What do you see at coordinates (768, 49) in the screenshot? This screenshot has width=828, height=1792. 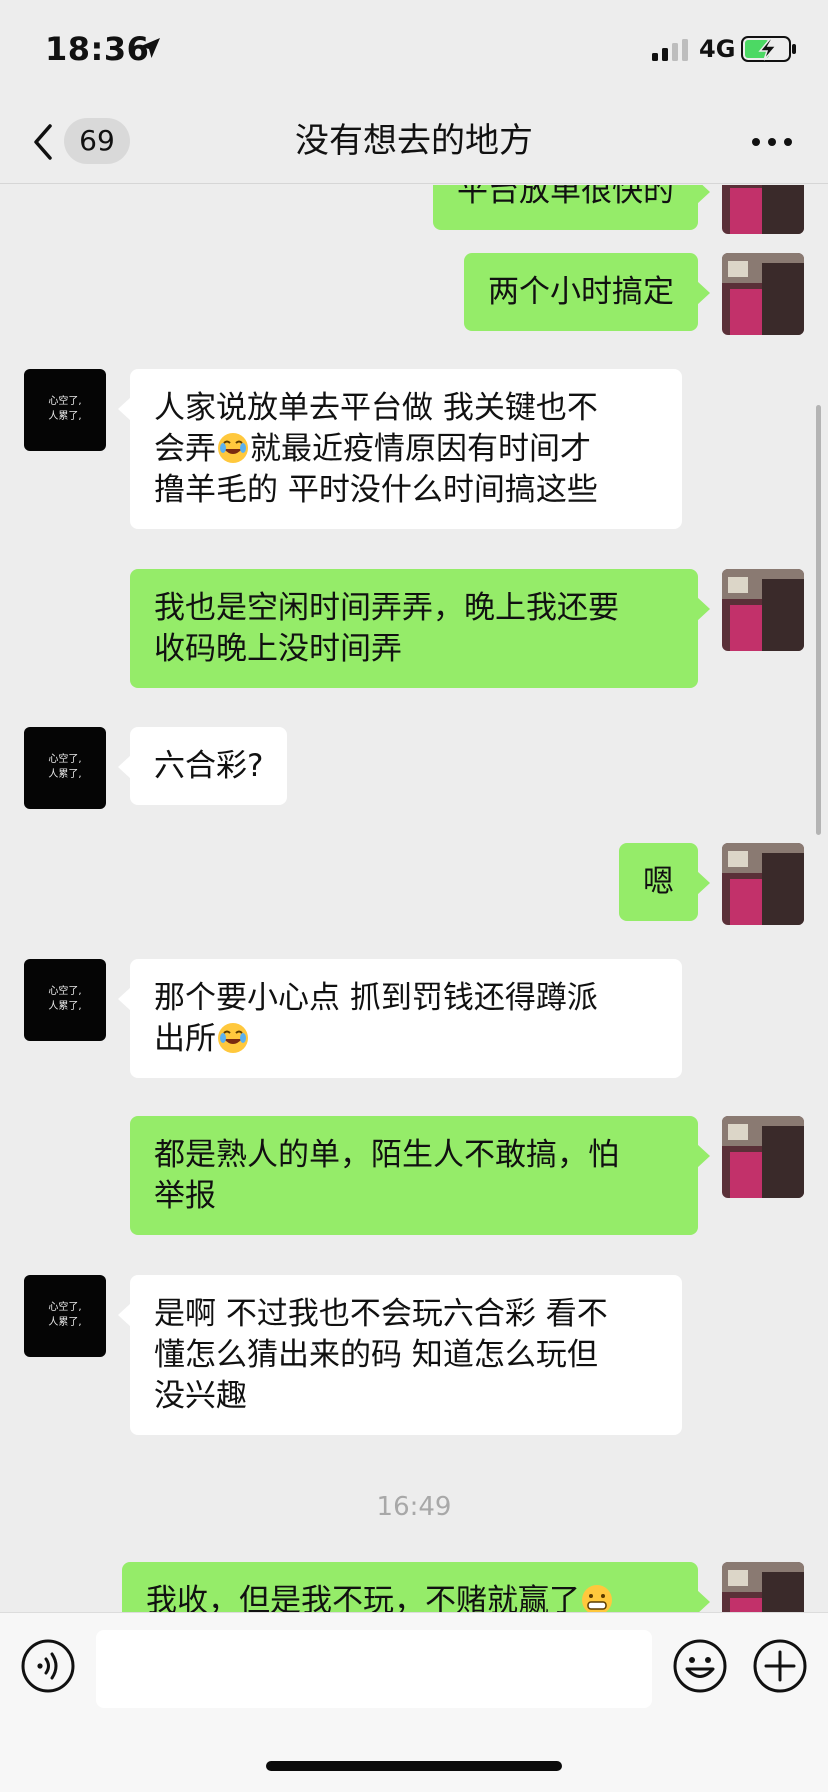 I see `battery-charging-icon` at bounding box center [768, 49].